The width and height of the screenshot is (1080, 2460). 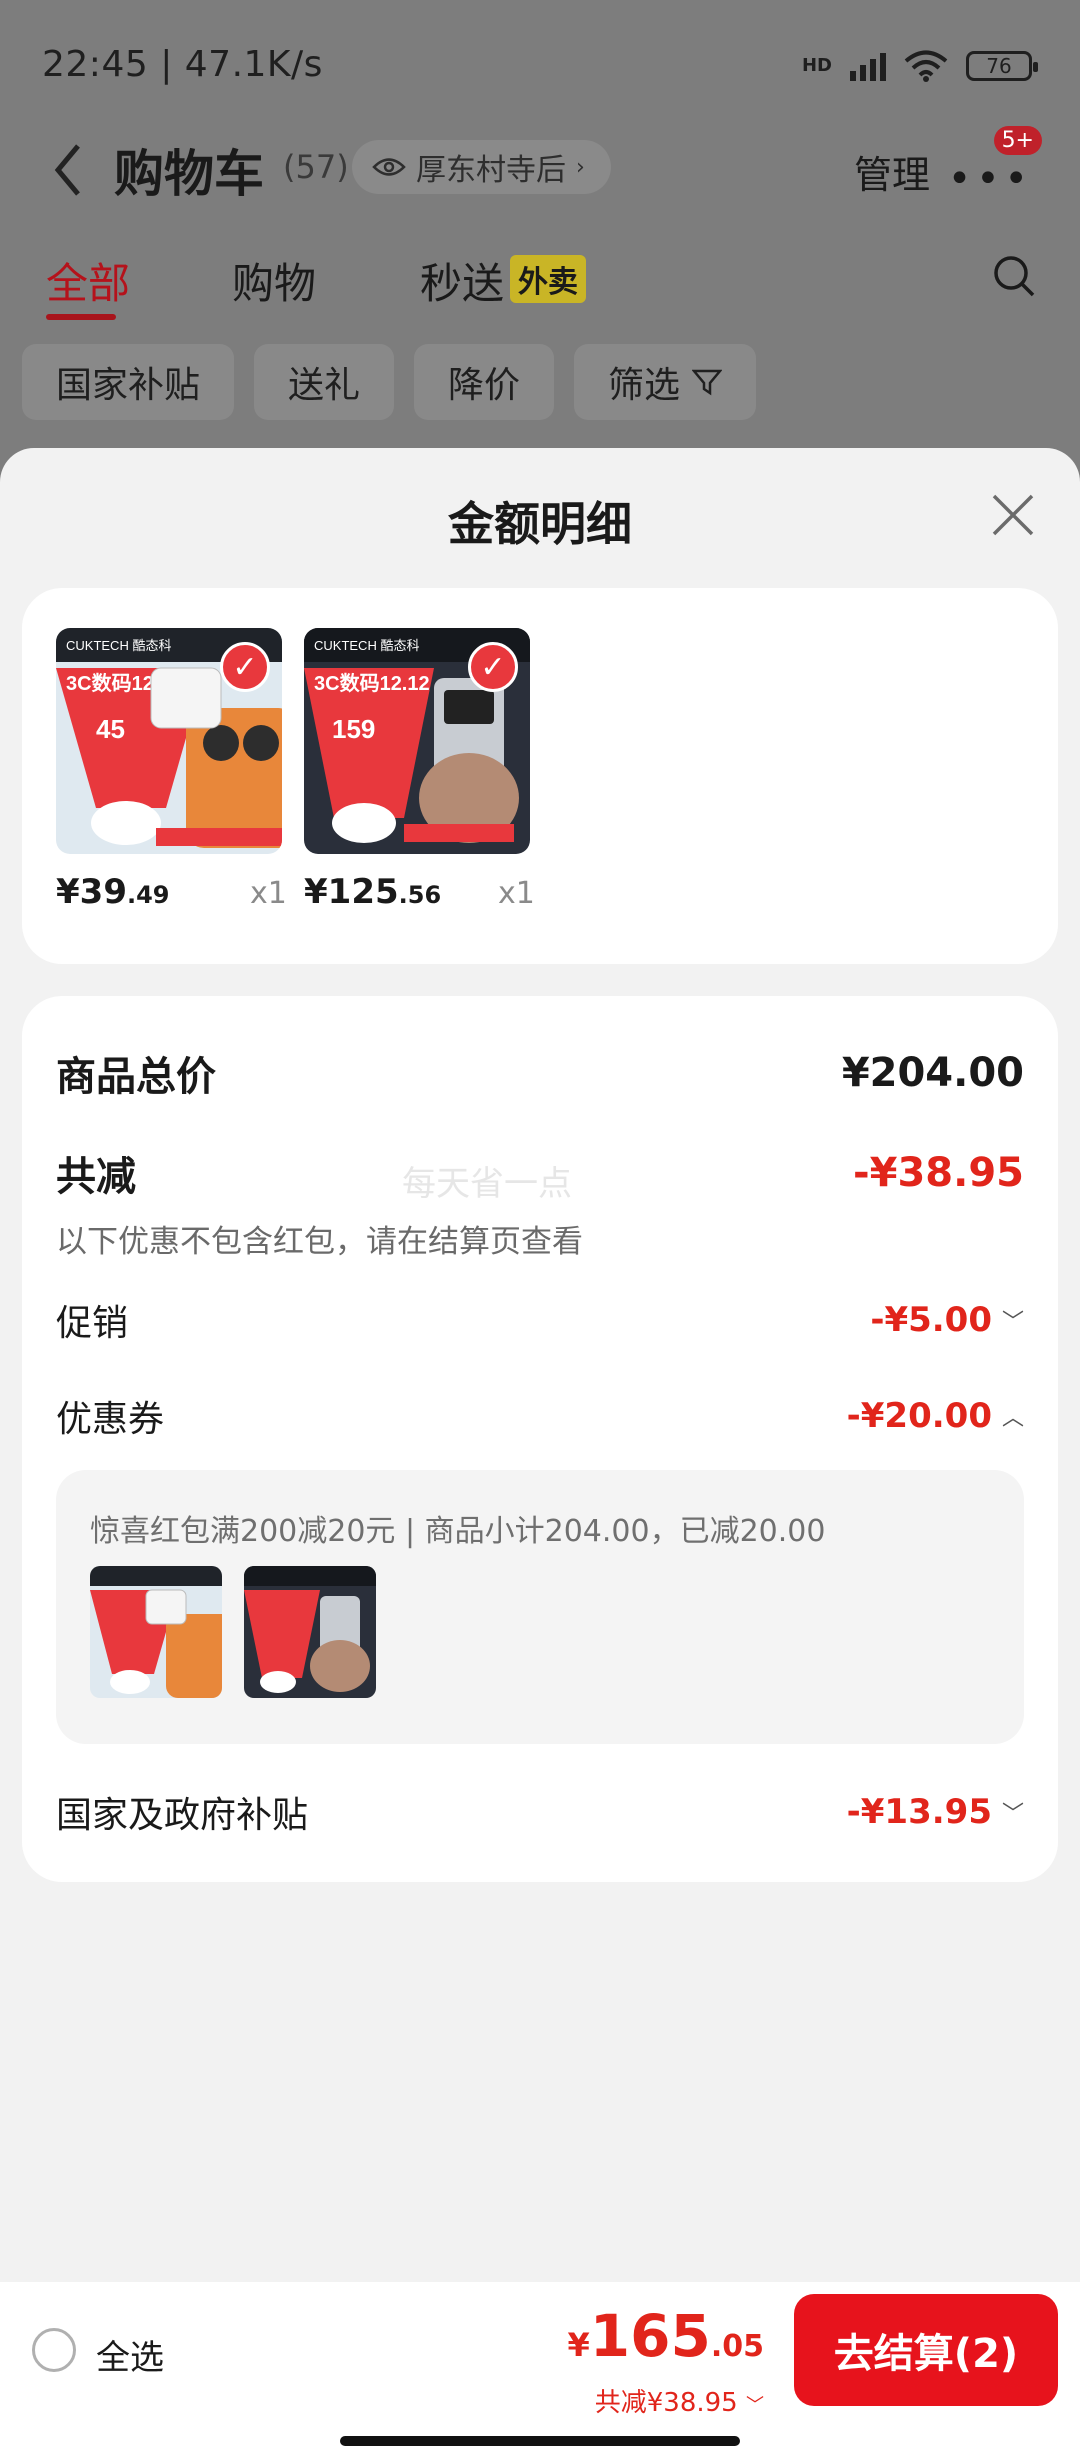 I want to click on chip-price-drop: 降价, so click(x=484, y=382).